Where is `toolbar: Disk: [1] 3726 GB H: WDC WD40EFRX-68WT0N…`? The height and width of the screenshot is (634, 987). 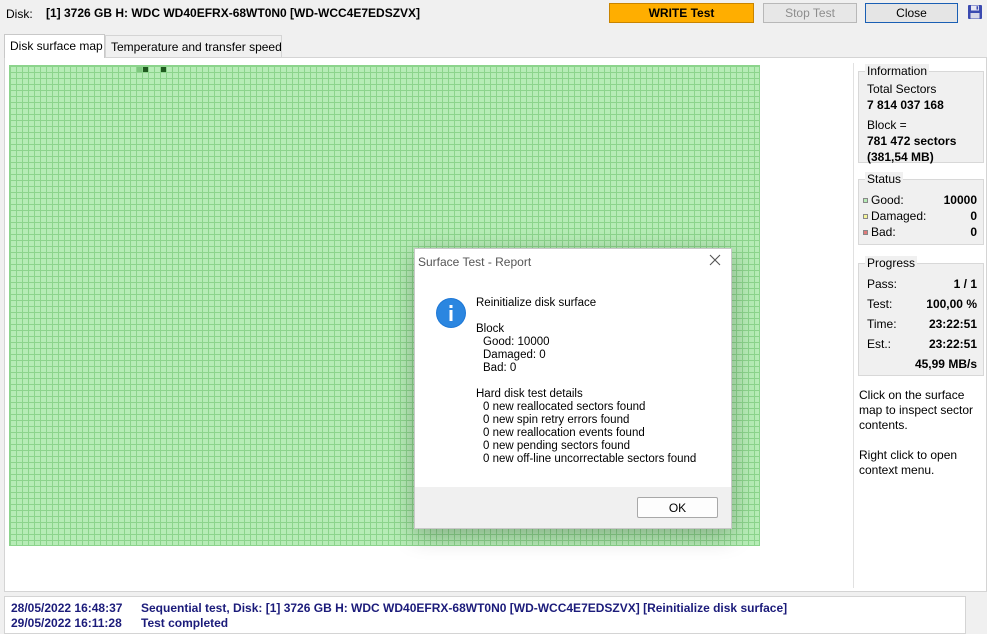 toolbar: Disk: [1] 3726 GB H: WDC WD40EFRX-68WT0N… is located at coordinates (493, 14).